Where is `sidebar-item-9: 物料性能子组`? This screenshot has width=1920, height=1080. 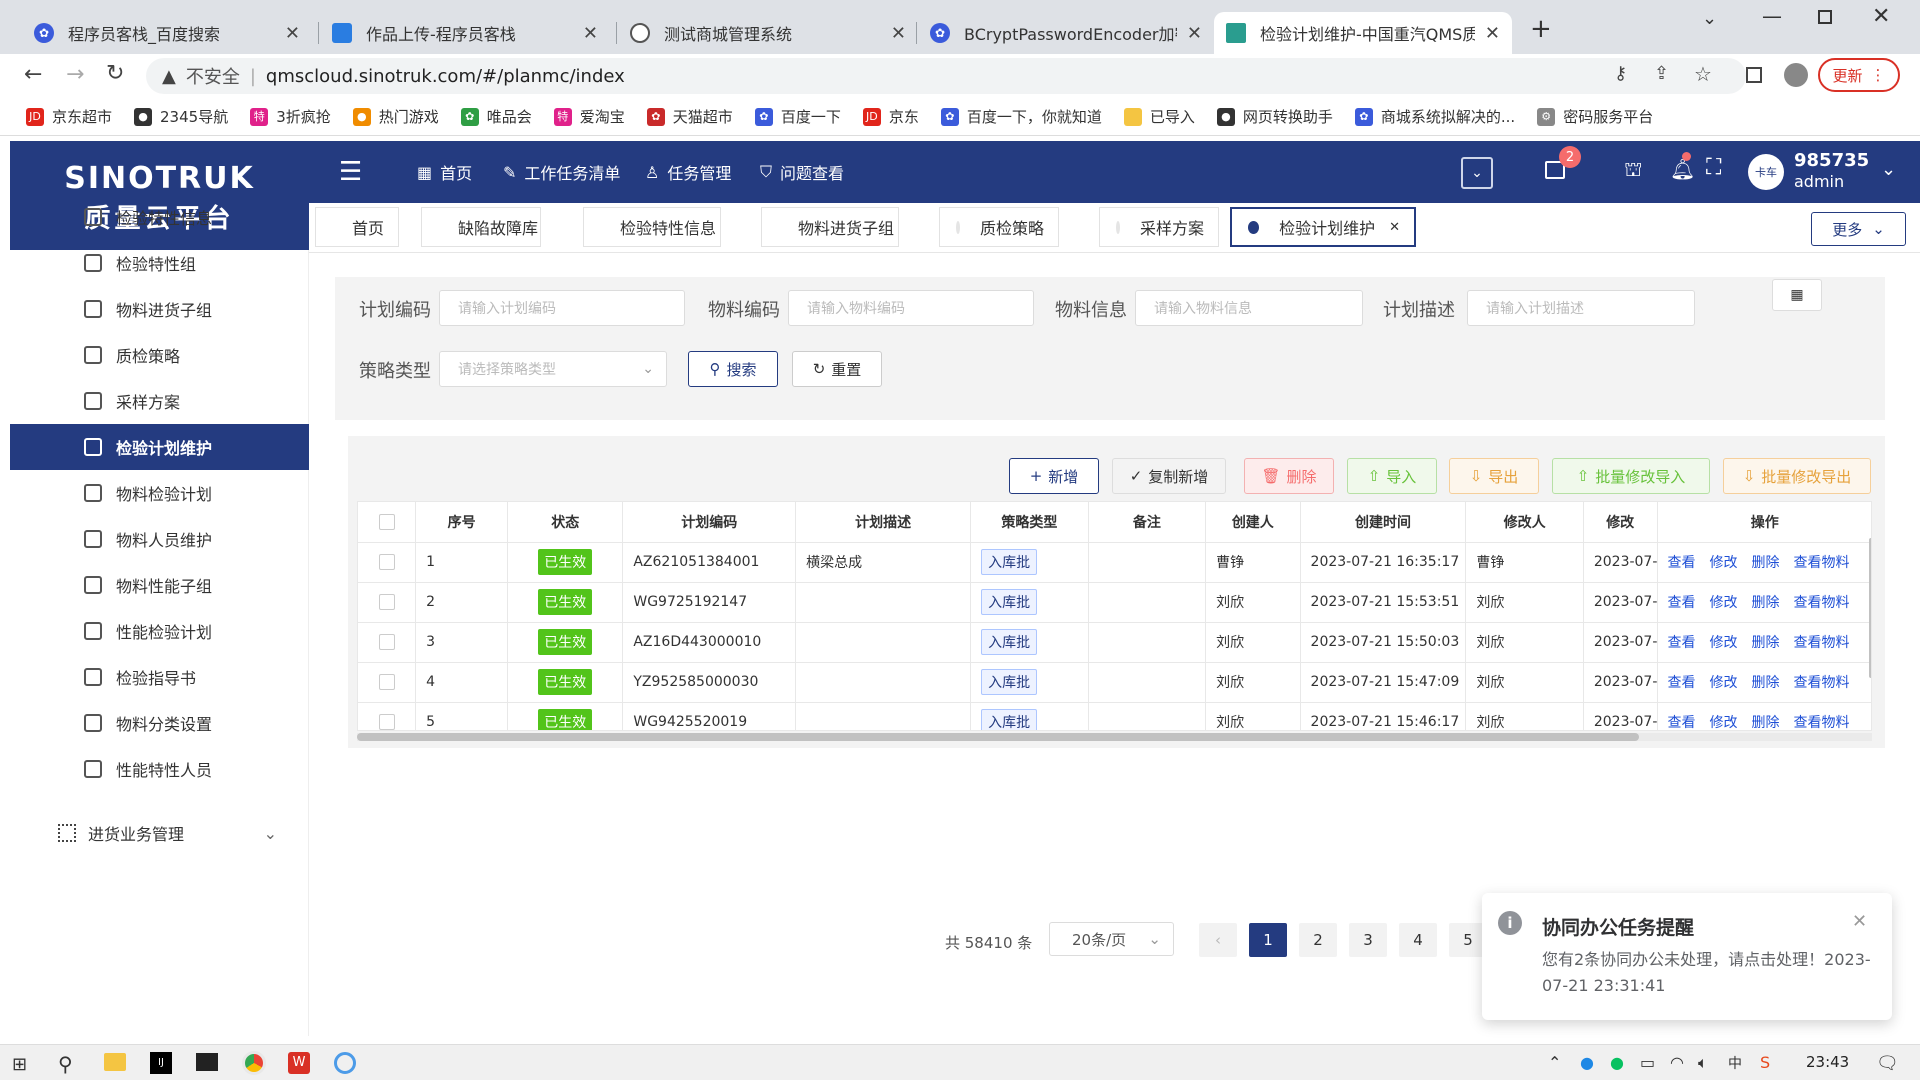
sidebar-item-9: 物料性能子组 is located at coordinates (159, 585).